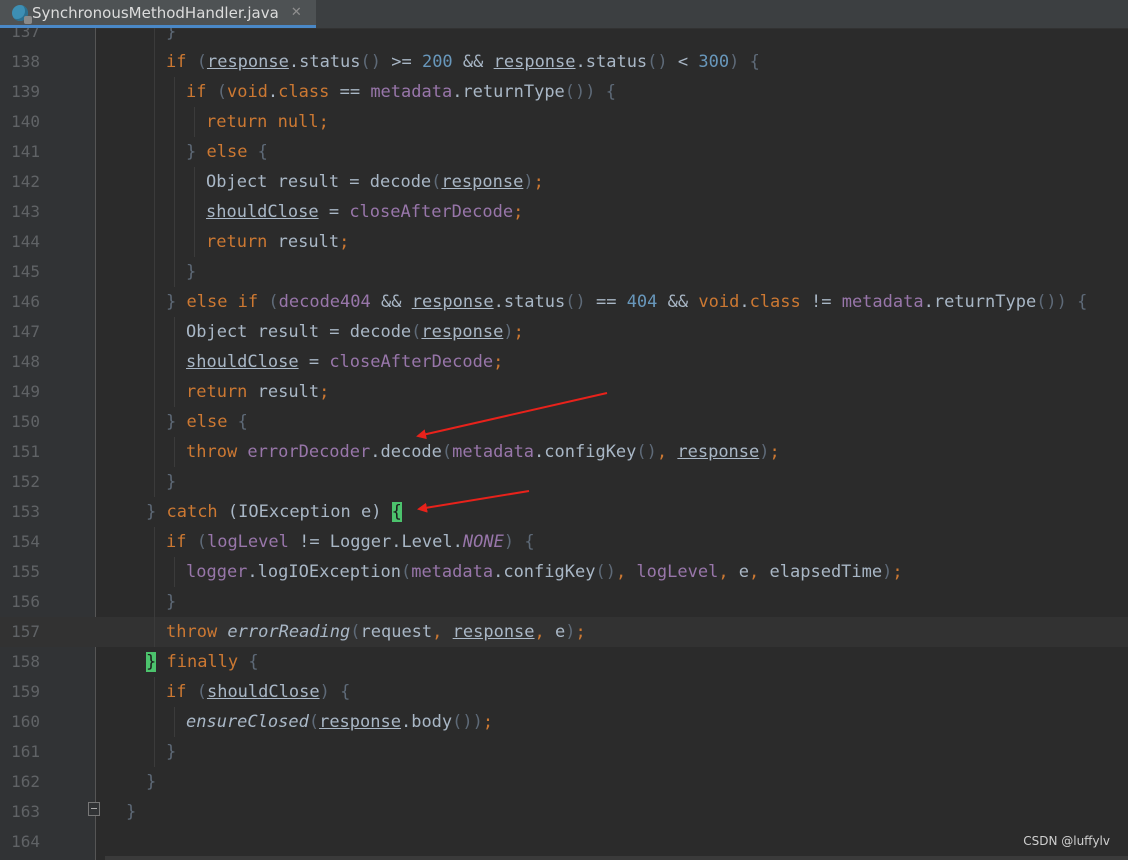 This screenshot has width=1128, height=860. What do you see at coordinates (564, 242) in the screenshot?
I see `code-line: 144 return result;` at bounding box center [564, 242].